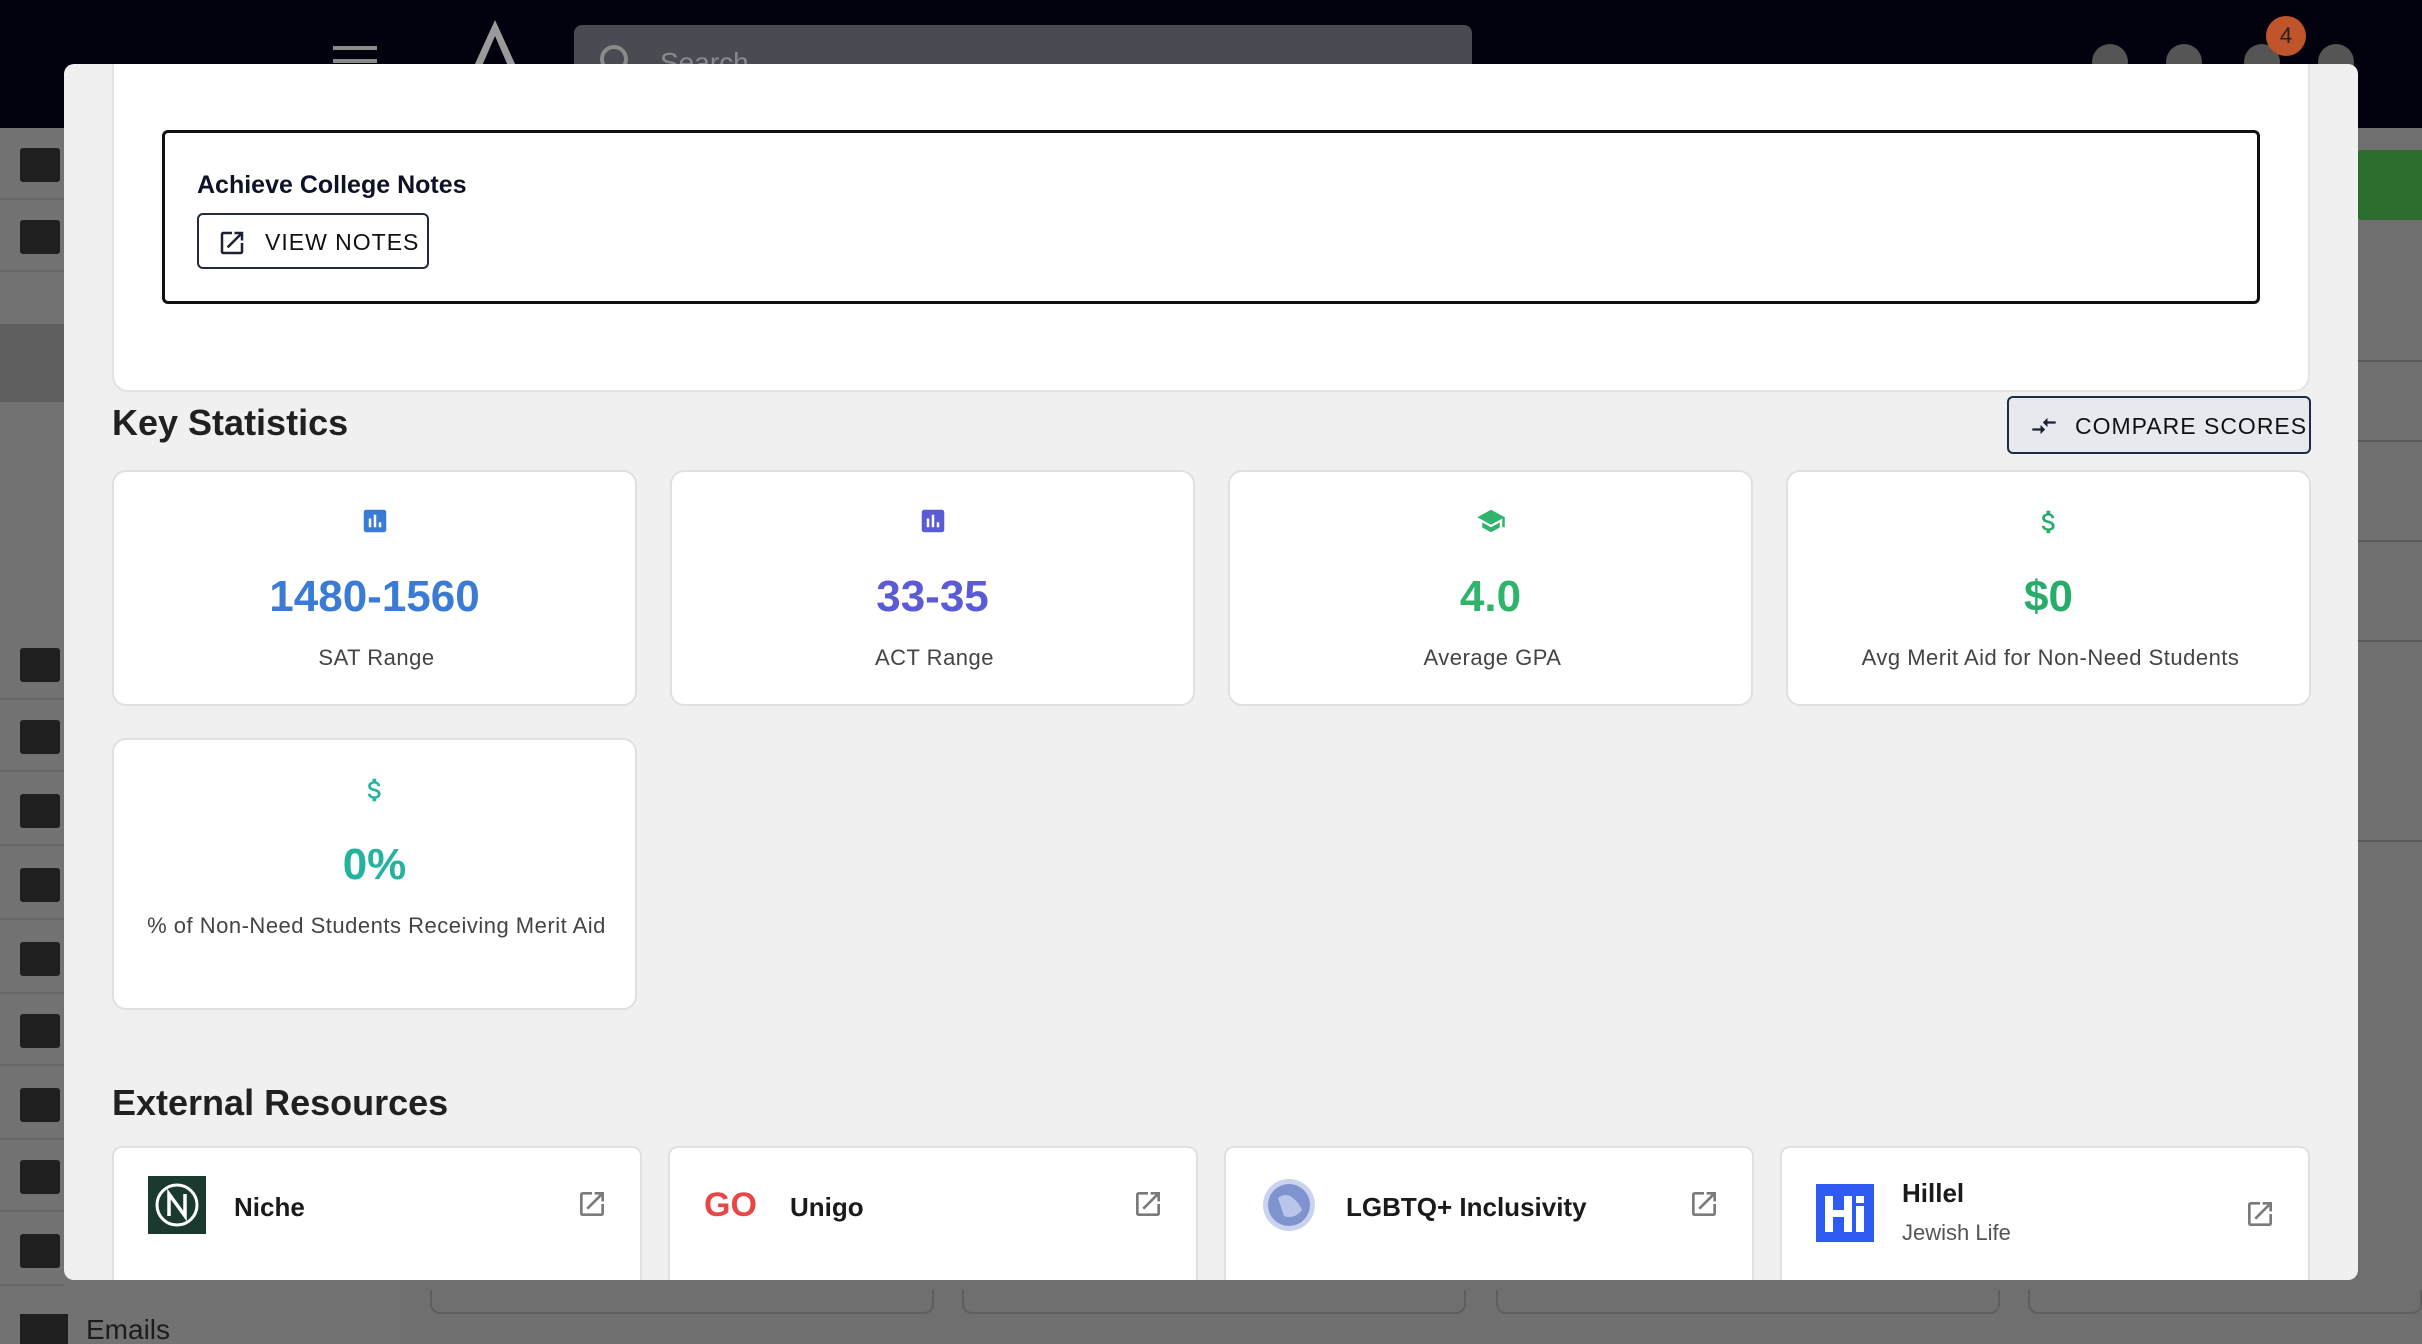  I want to click on sidebar-item-layers, so click(32, 664).